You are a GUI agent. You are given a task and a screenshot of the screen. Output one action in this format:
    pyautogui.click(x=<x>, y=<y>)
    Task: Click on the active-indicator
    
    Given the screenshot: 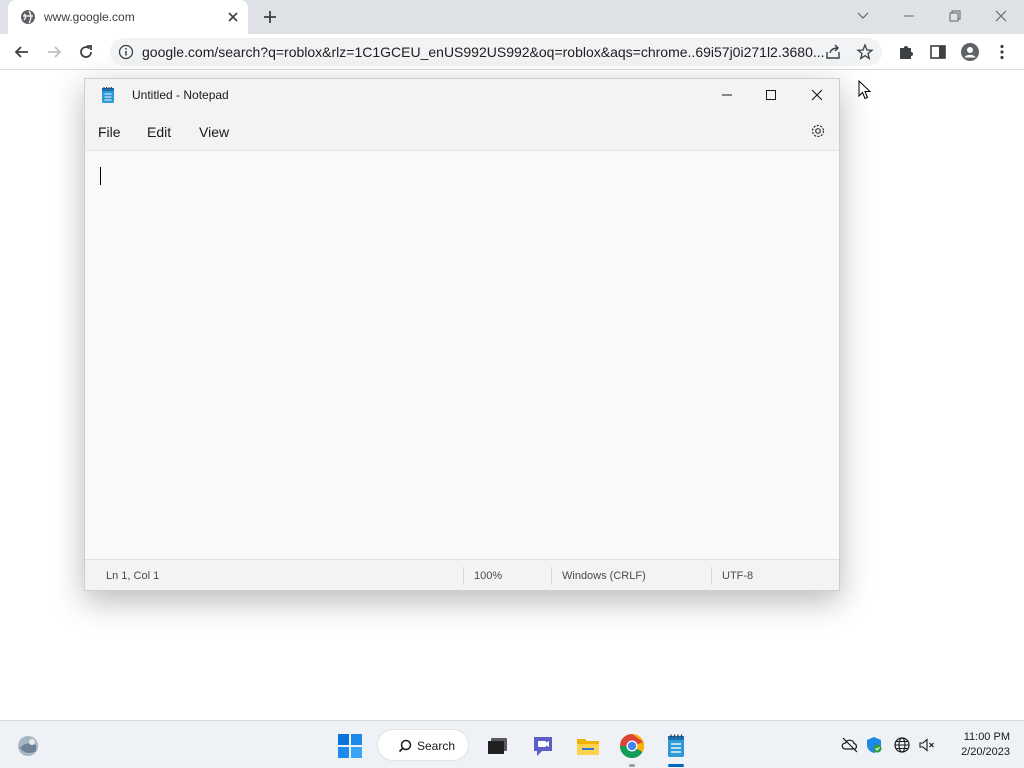 What is the action you would take?
    pyautogui.click(x=676, y=765)
    